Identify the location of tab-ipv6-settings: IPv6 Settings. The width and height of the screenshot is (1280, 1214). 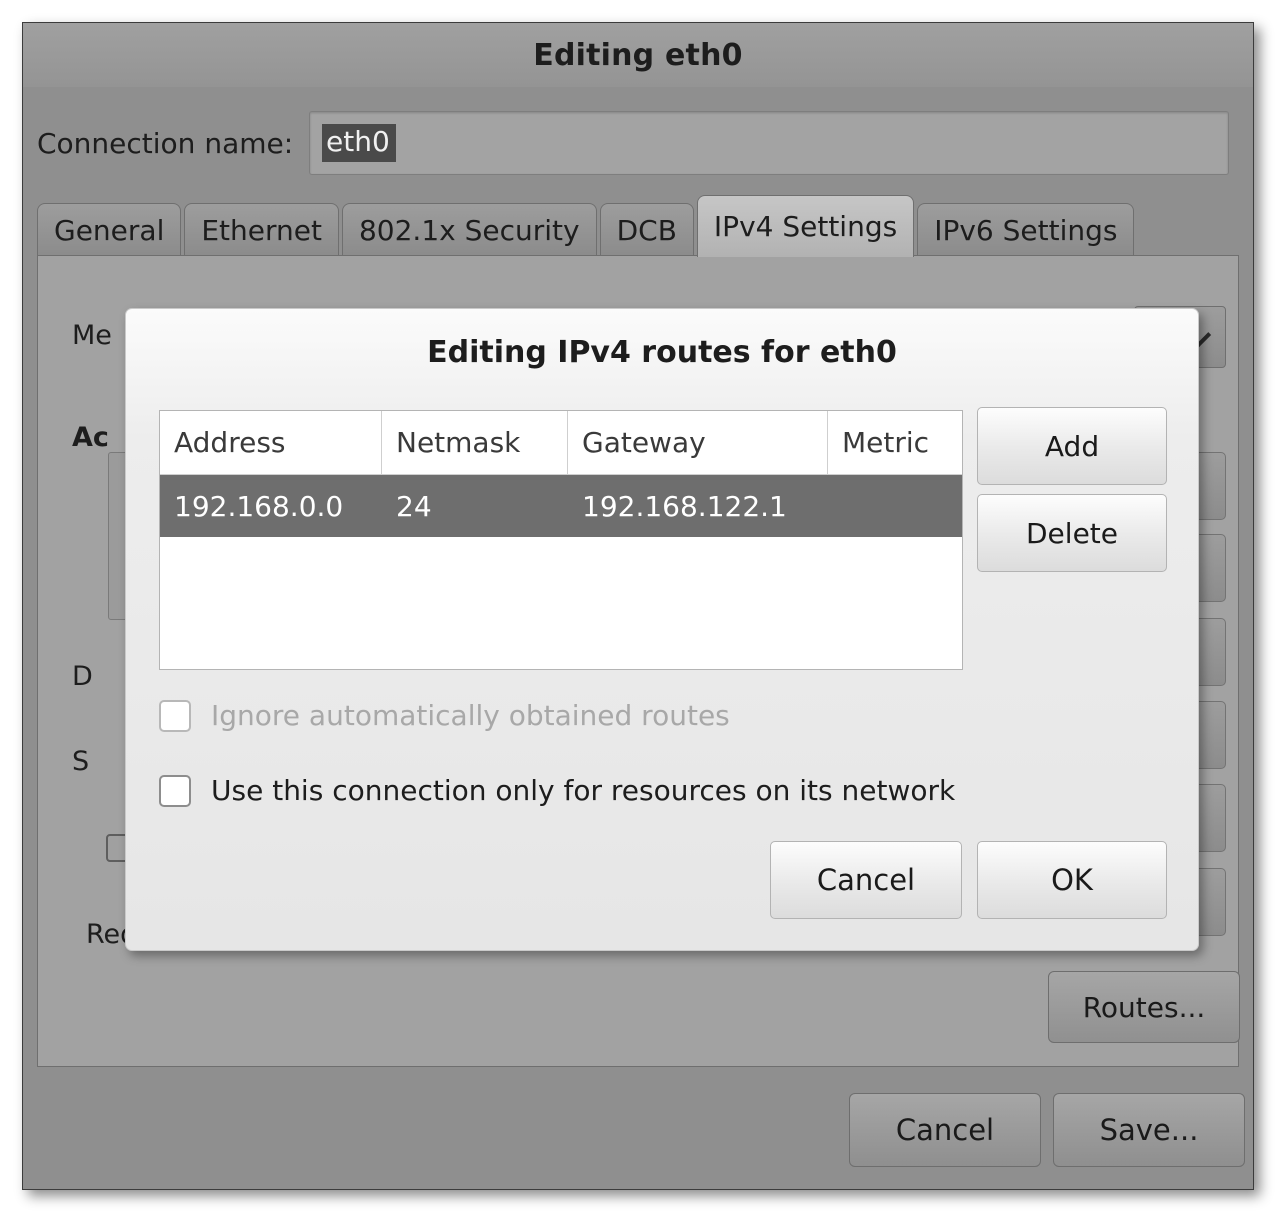
(1026, 230).